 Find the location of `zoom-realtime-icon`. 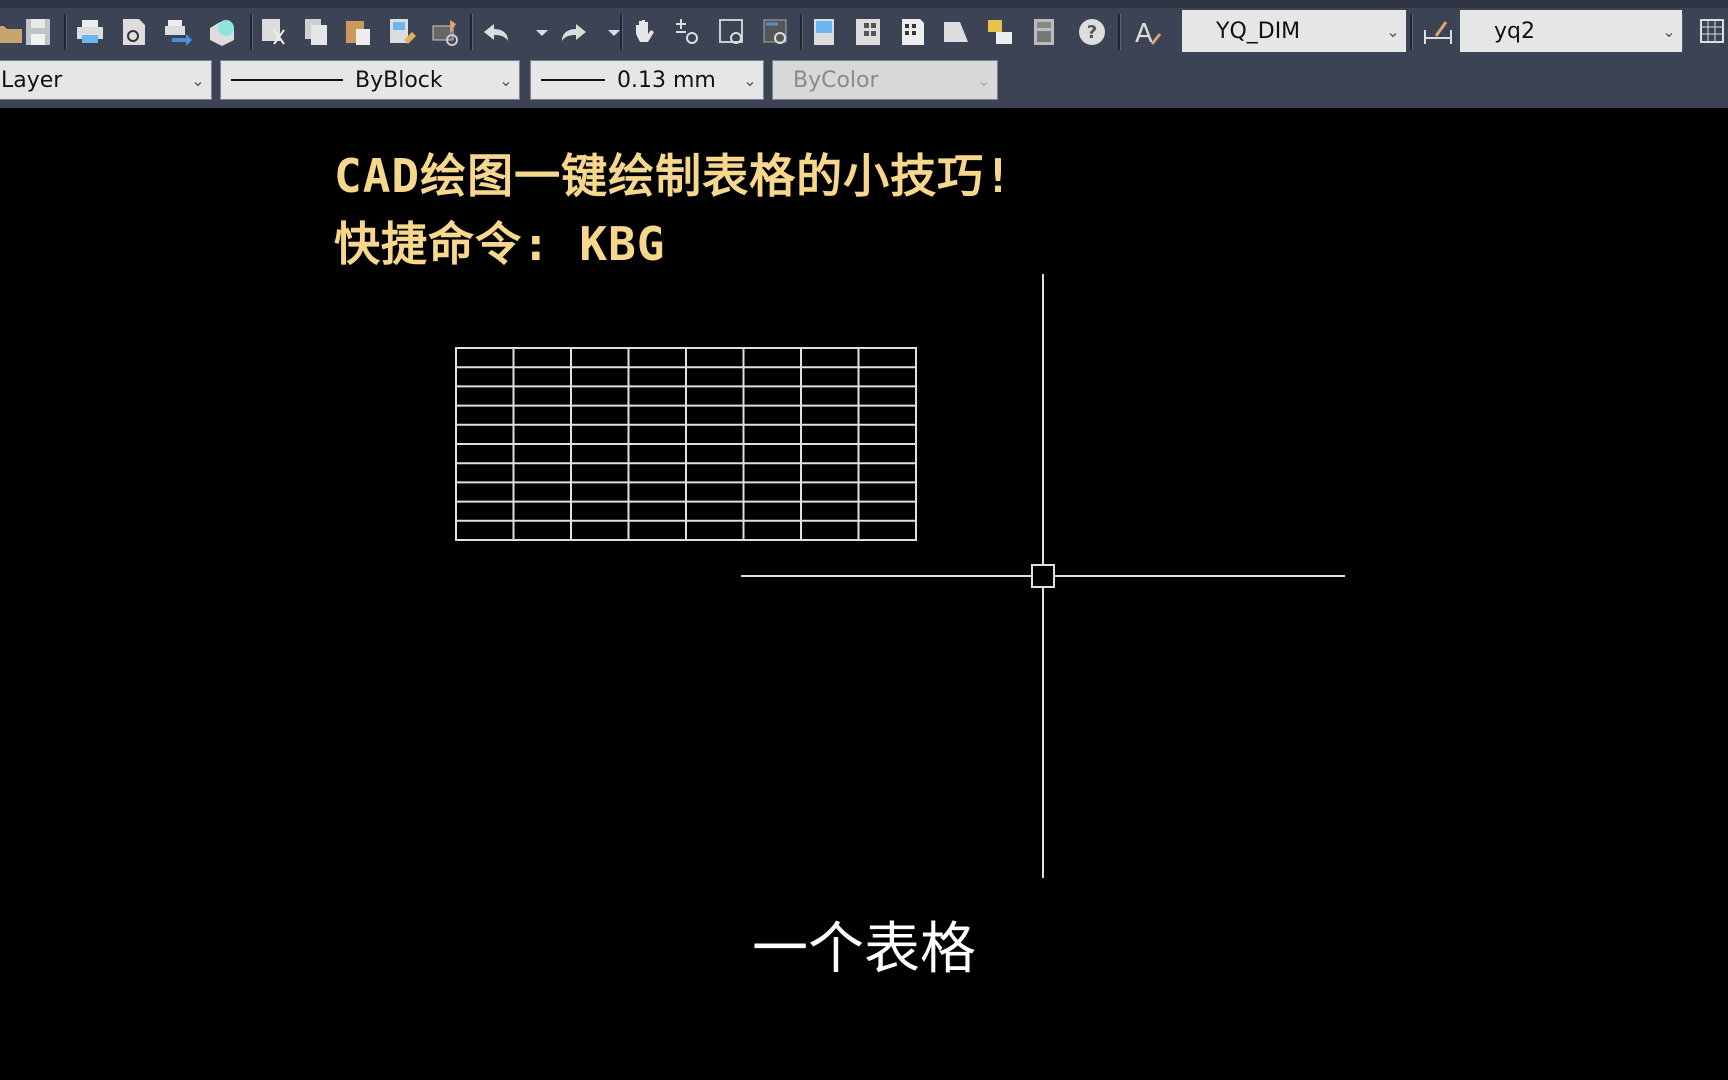

zoom-realtime-icon is located at coordinates (688, 32).